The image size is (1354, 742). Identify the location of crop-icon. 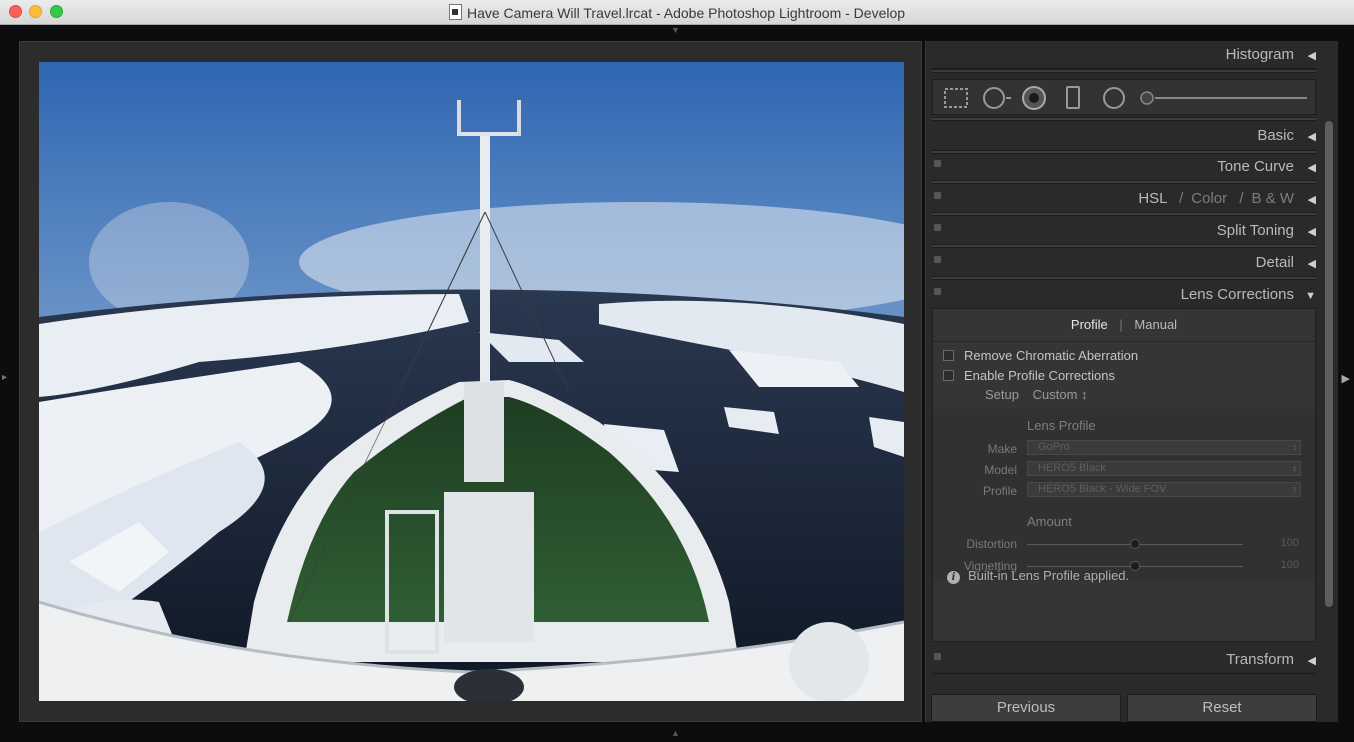
(956, 98).